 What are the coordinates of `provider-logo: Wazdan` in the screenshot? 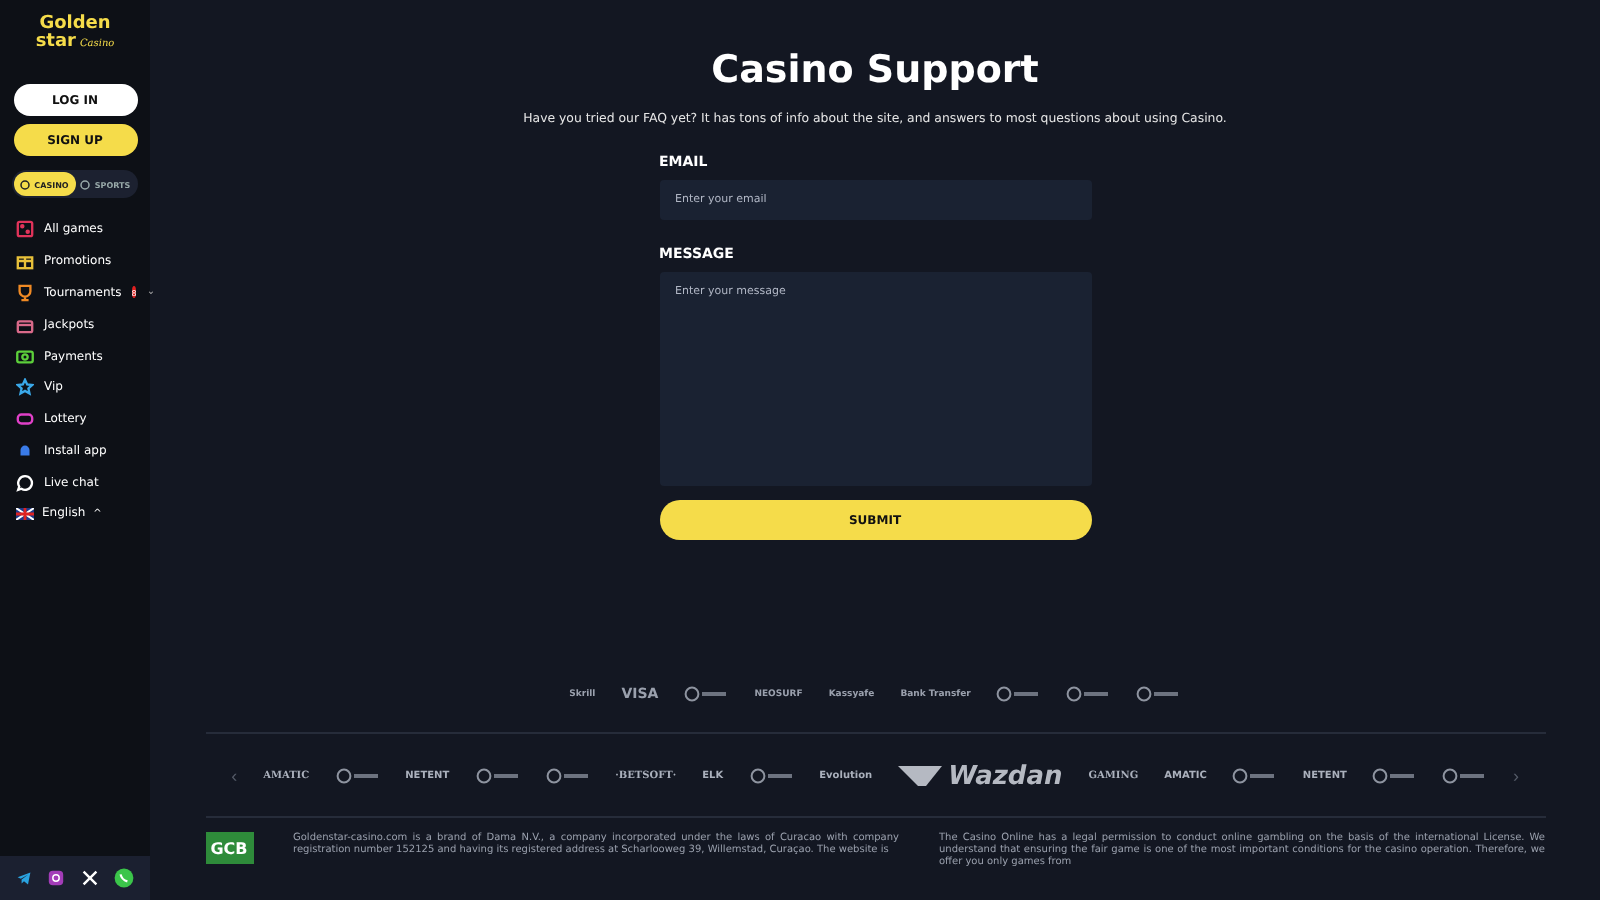 It's located at (1005, 776).